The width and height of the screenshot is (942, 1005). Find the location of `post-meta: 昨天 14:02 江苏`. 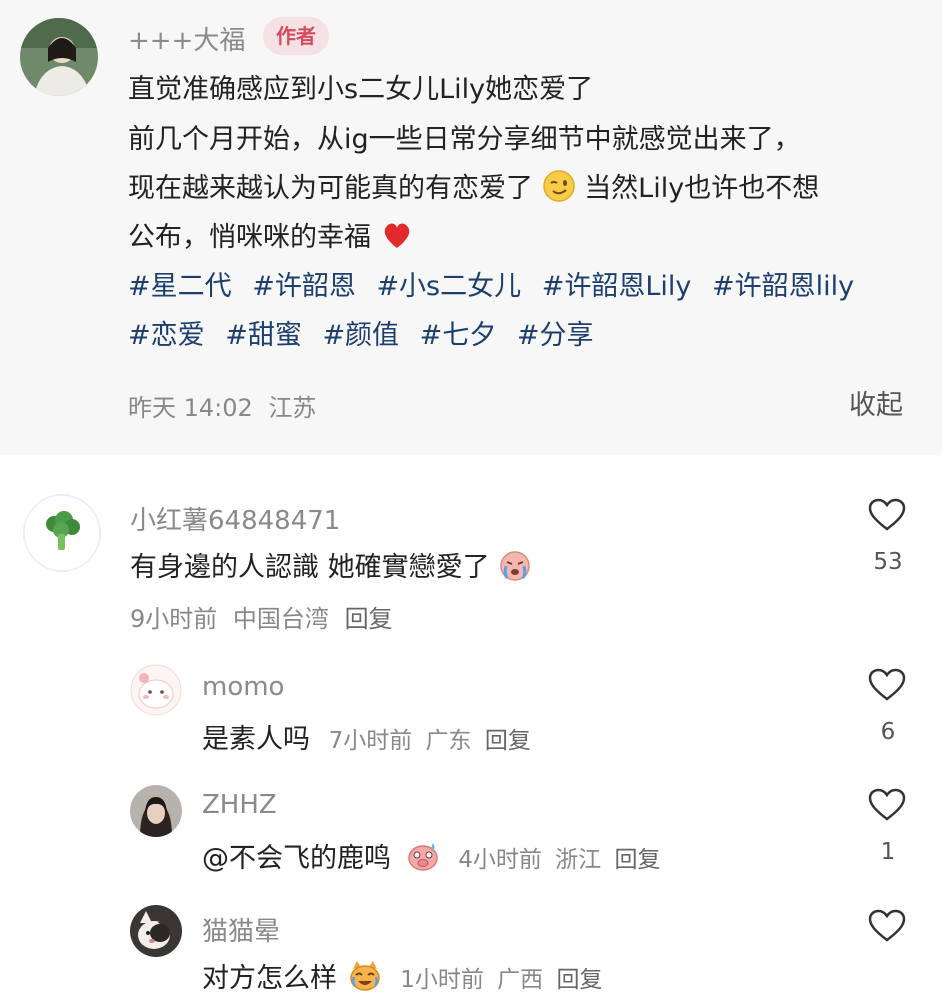

post-meta: 昨天 14:02 江苏 is located at coordinates (222, 405).